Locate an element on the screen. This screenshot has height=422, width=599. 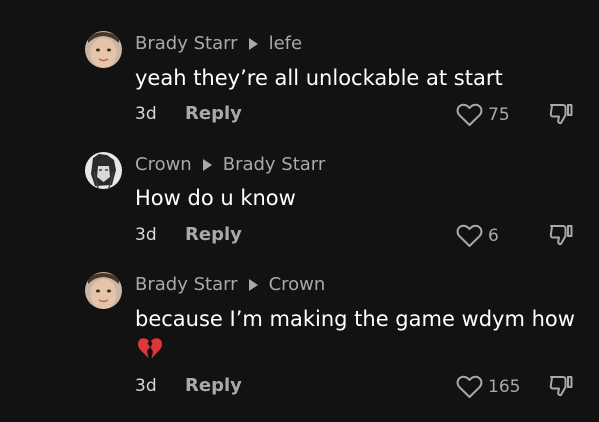
comment-text: How do u know is located at coordinates (215, 198).